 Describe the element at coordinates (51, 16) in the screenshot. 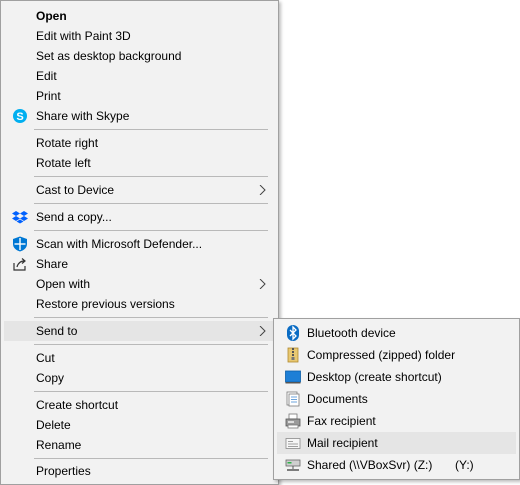

I see `menu-item-label: Open` at that location.